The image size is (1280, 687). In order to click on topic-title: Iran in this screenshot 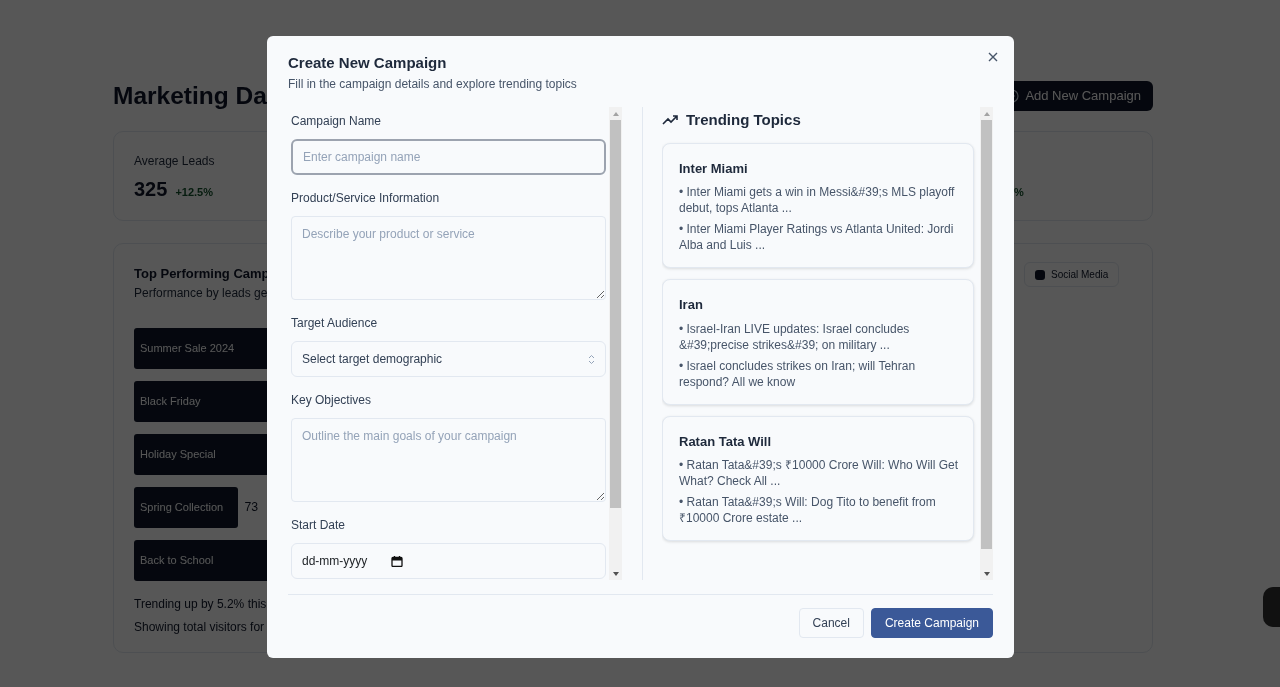, I will do `click(691, 305)`.